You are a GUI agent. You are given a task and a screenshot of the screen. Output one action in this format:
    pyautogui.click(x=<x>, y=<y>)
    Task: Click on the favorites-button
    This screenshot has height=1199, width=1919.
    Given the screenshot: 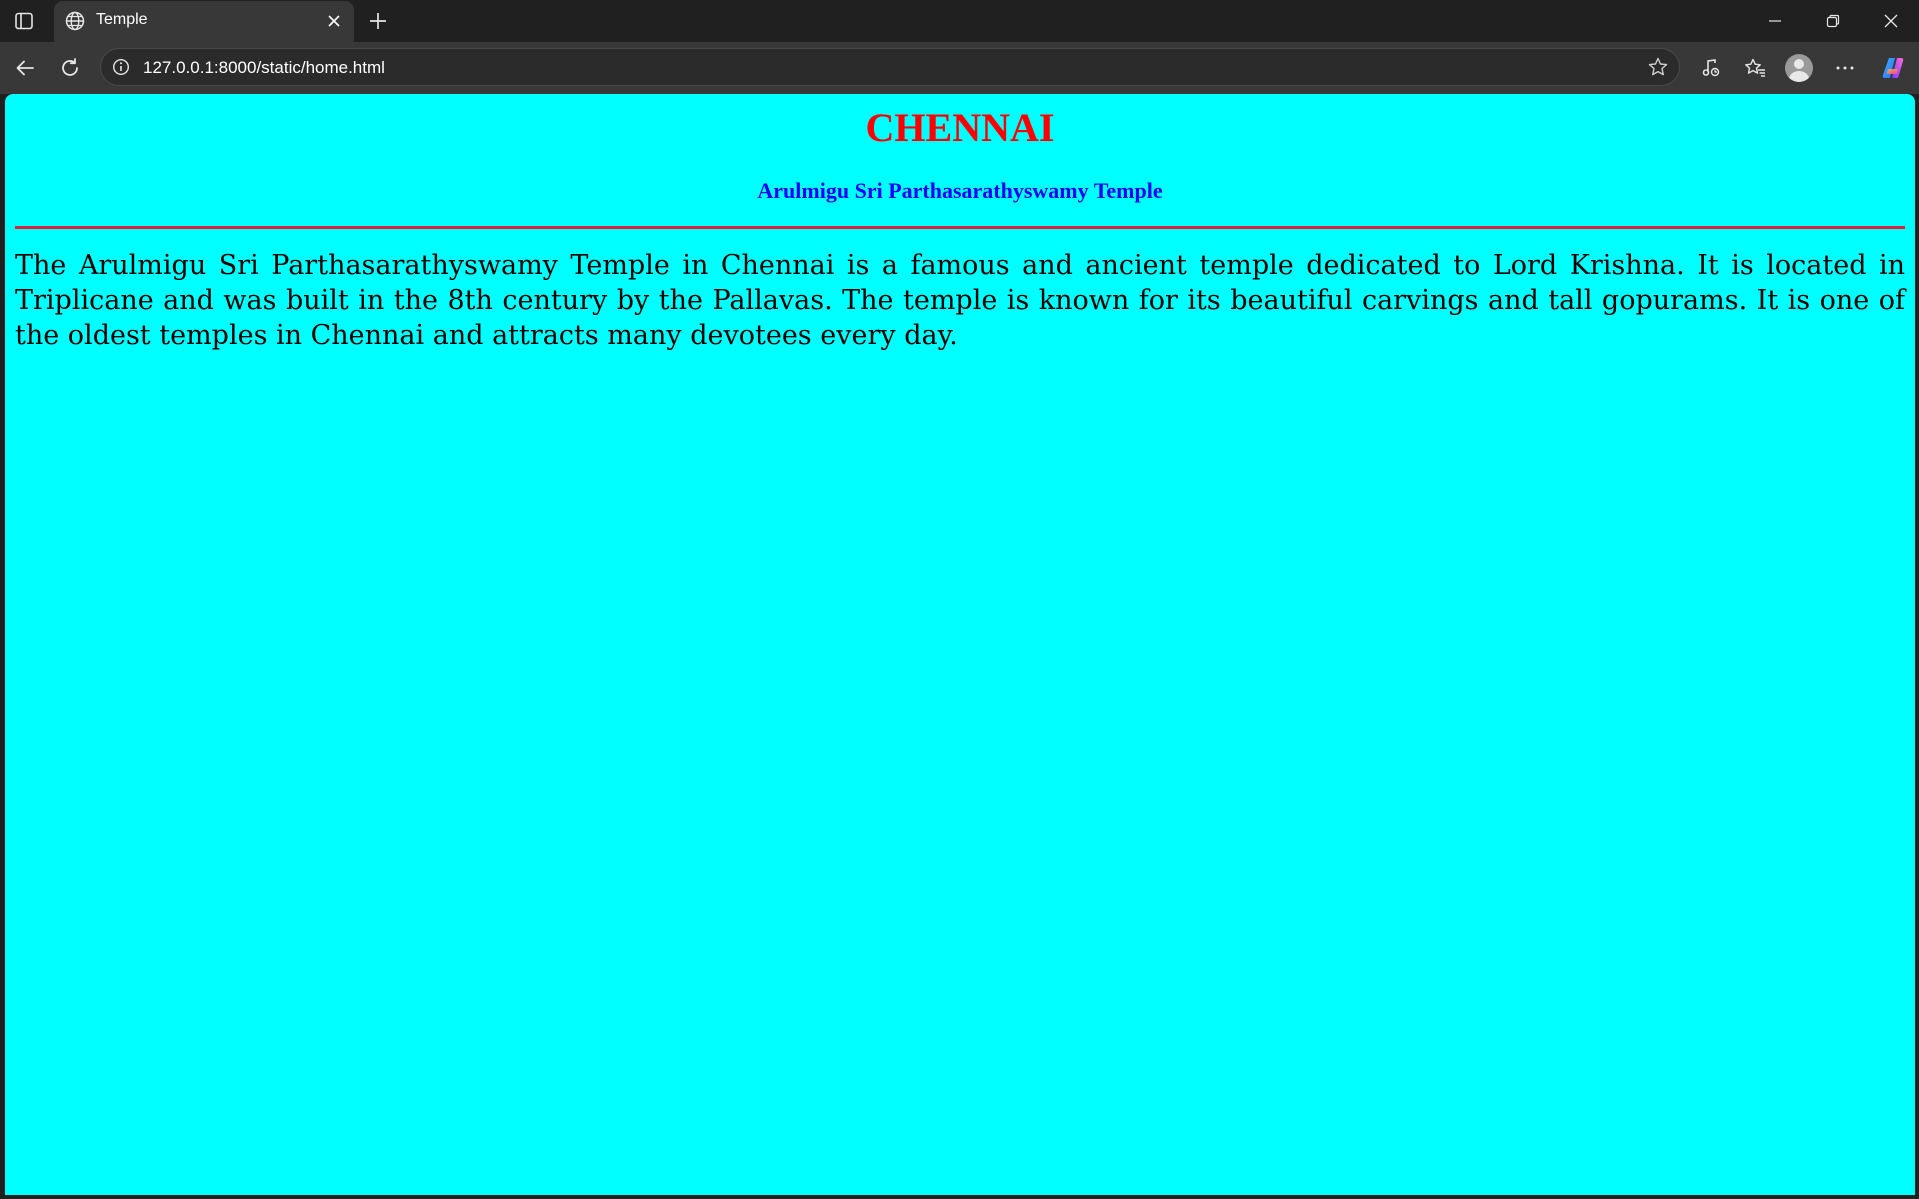 What is the action you would take?
    pyautogui.click(x=1755, y=68)
    